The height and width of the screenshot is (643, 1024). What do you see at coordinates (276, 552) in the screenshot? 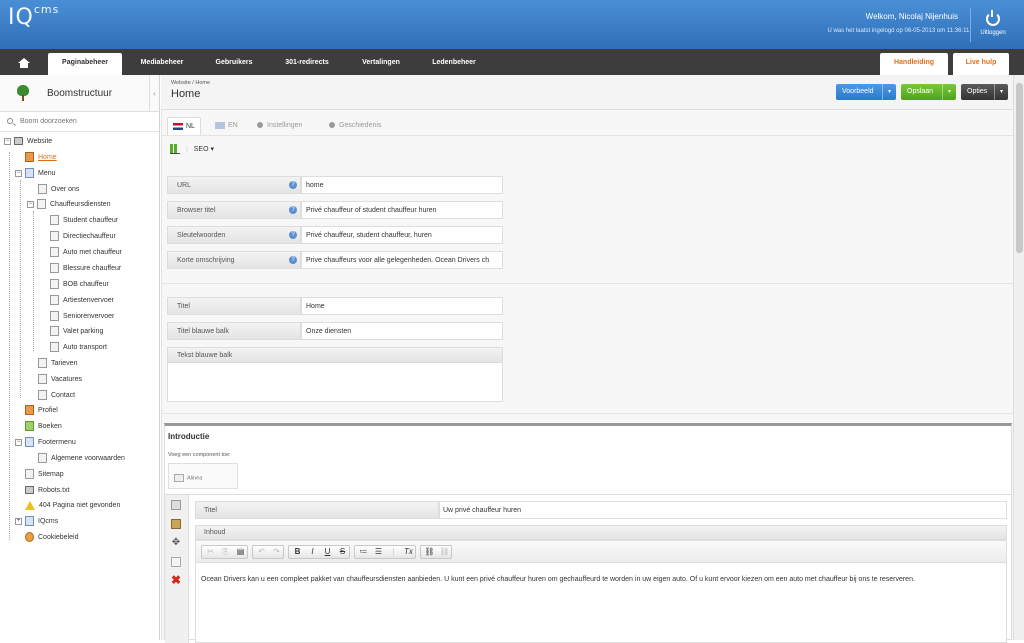
I see `redo-icon: ↷` at bounding box center [276, 552].